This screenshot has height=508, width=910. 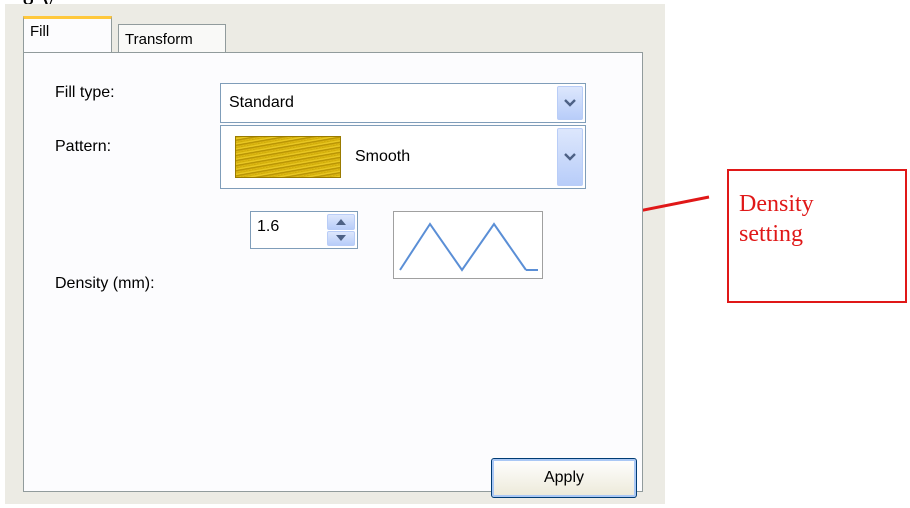 I want to click on fill-type-dropdown: Standard, so click(x=403, y=103).